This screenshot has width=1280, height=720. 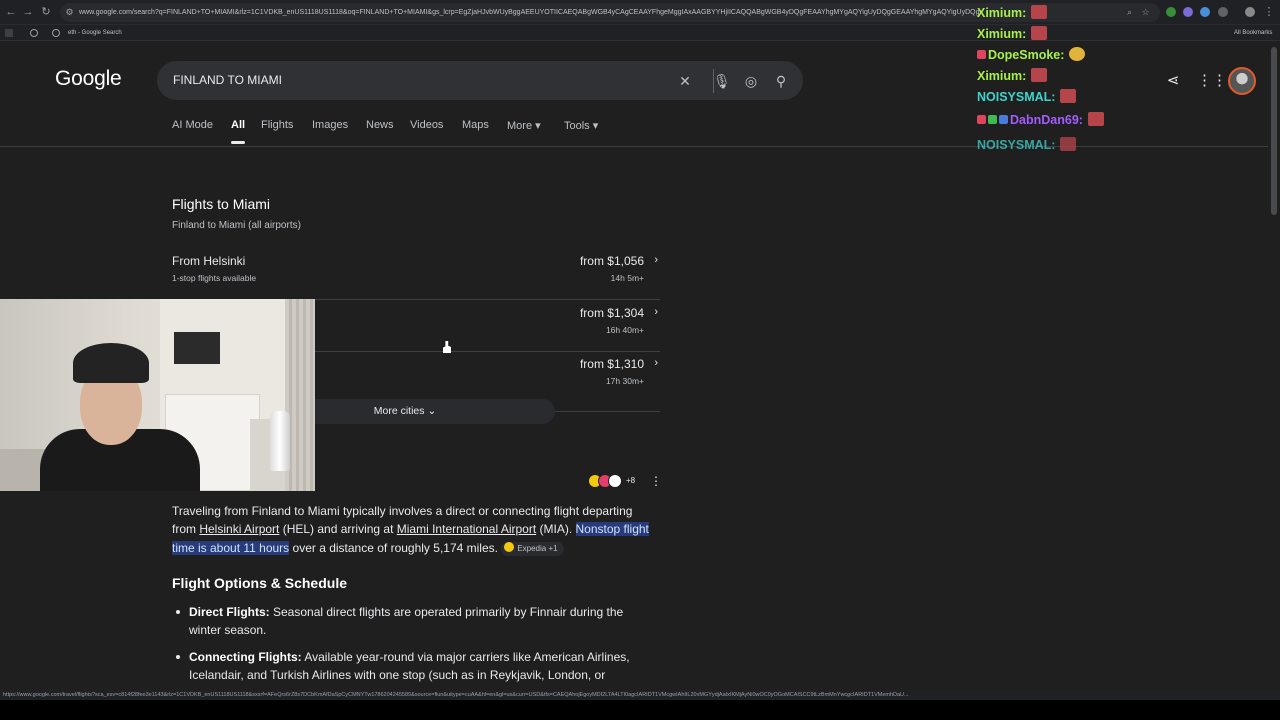 I want to click on flights-title: Flights to Miami, so click(x=221, y=204).